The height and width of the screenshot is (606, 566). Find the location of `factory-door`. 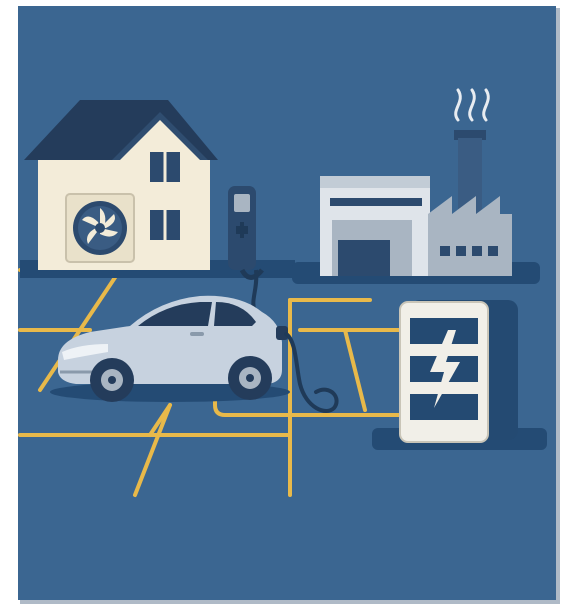

factory-door is located at coordinates (364, 258).